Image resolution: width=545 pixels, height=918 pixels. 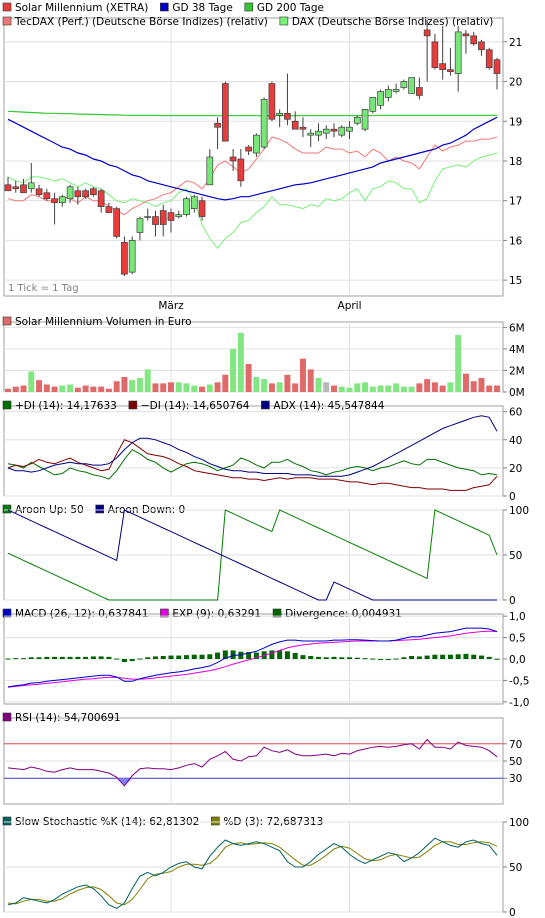 What do you see at coordinates (263, 357) in the screenshot?
I see `panel-volume: Solar Millennium Volumen in Euro 0M 2M 4M 6M` at bounding box center [263, 357].